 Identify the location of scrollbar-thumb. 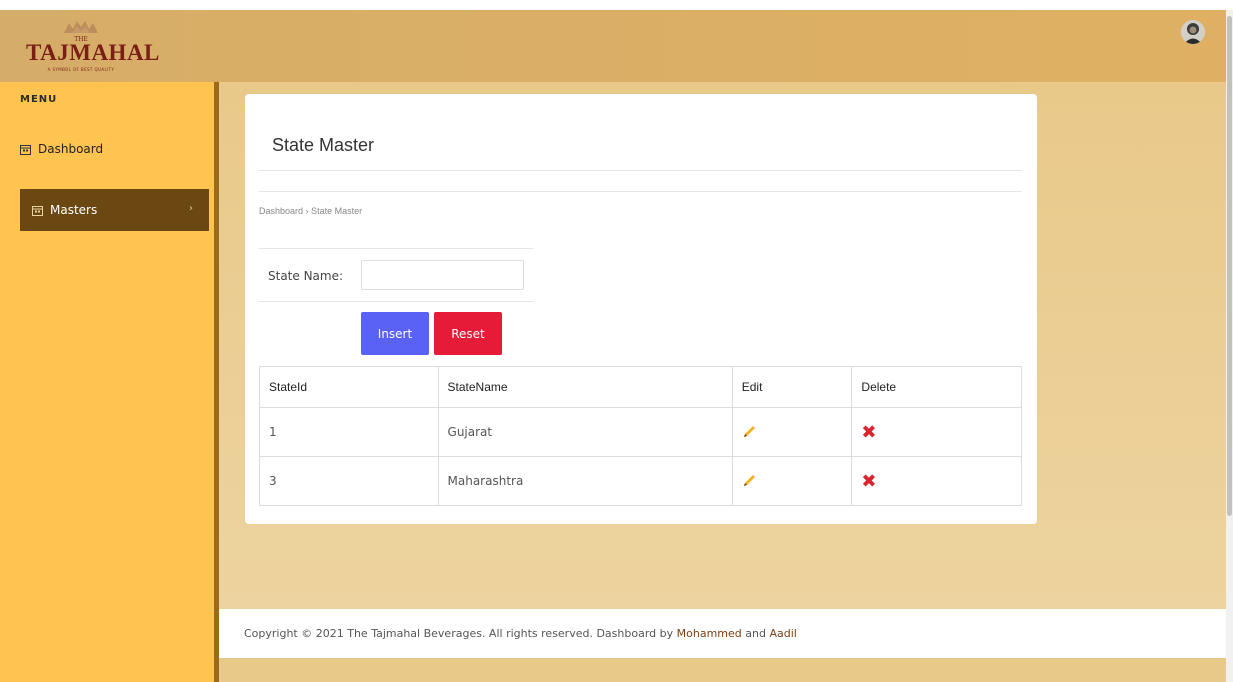
(1229, 266).